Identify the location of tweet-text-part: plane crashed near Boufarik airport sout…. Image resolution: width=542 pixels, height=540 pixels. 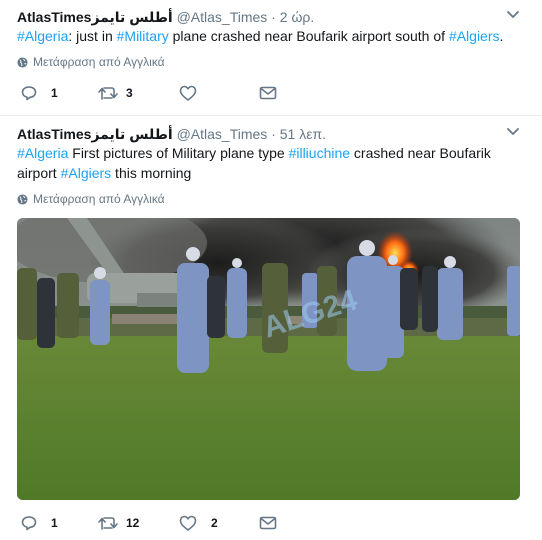
(308, 36).